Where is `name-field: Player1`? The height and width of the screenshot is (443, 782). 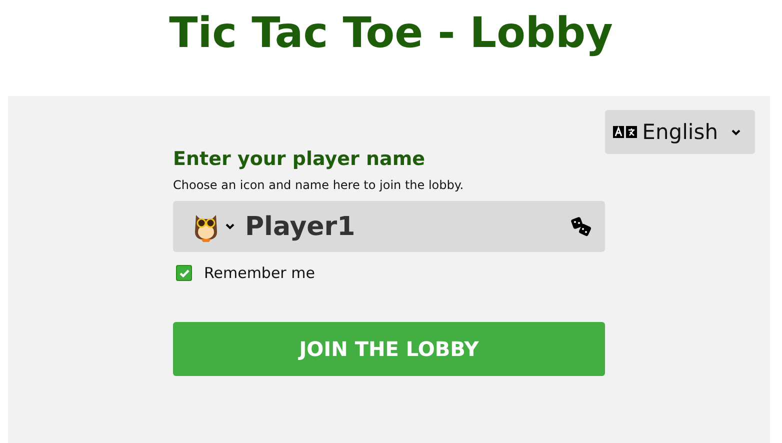
name-field: Player1 is located at coordinates (389, 226).